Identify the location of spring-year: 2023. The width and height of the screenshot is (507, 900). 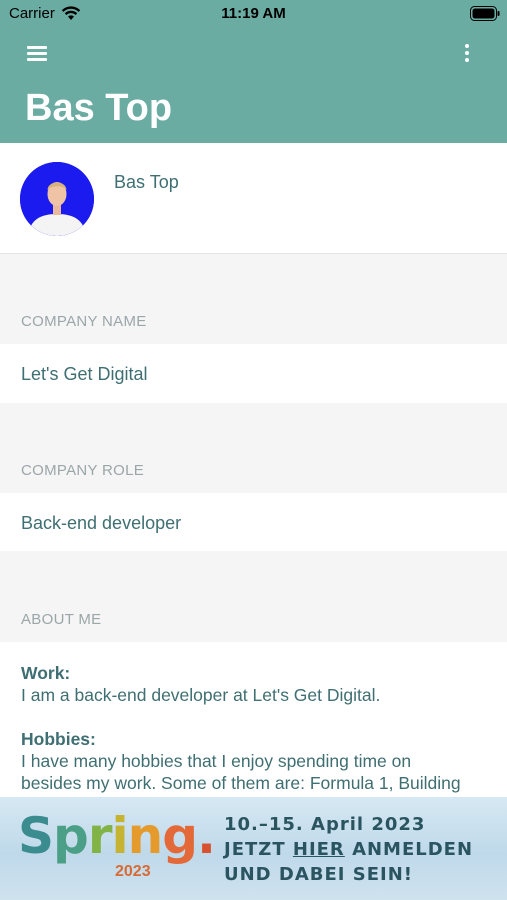
(133, 871).